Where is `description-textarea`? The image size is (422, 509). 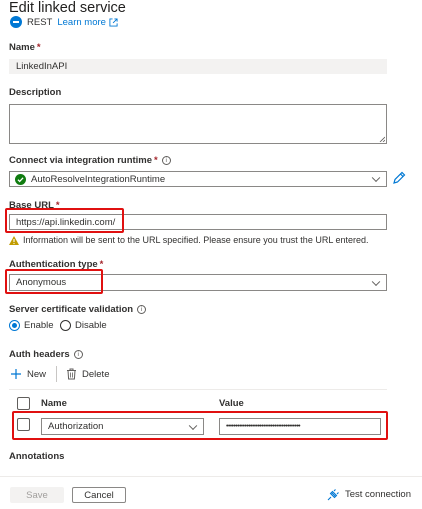
description-textarea is located at coordinates (198, 124).